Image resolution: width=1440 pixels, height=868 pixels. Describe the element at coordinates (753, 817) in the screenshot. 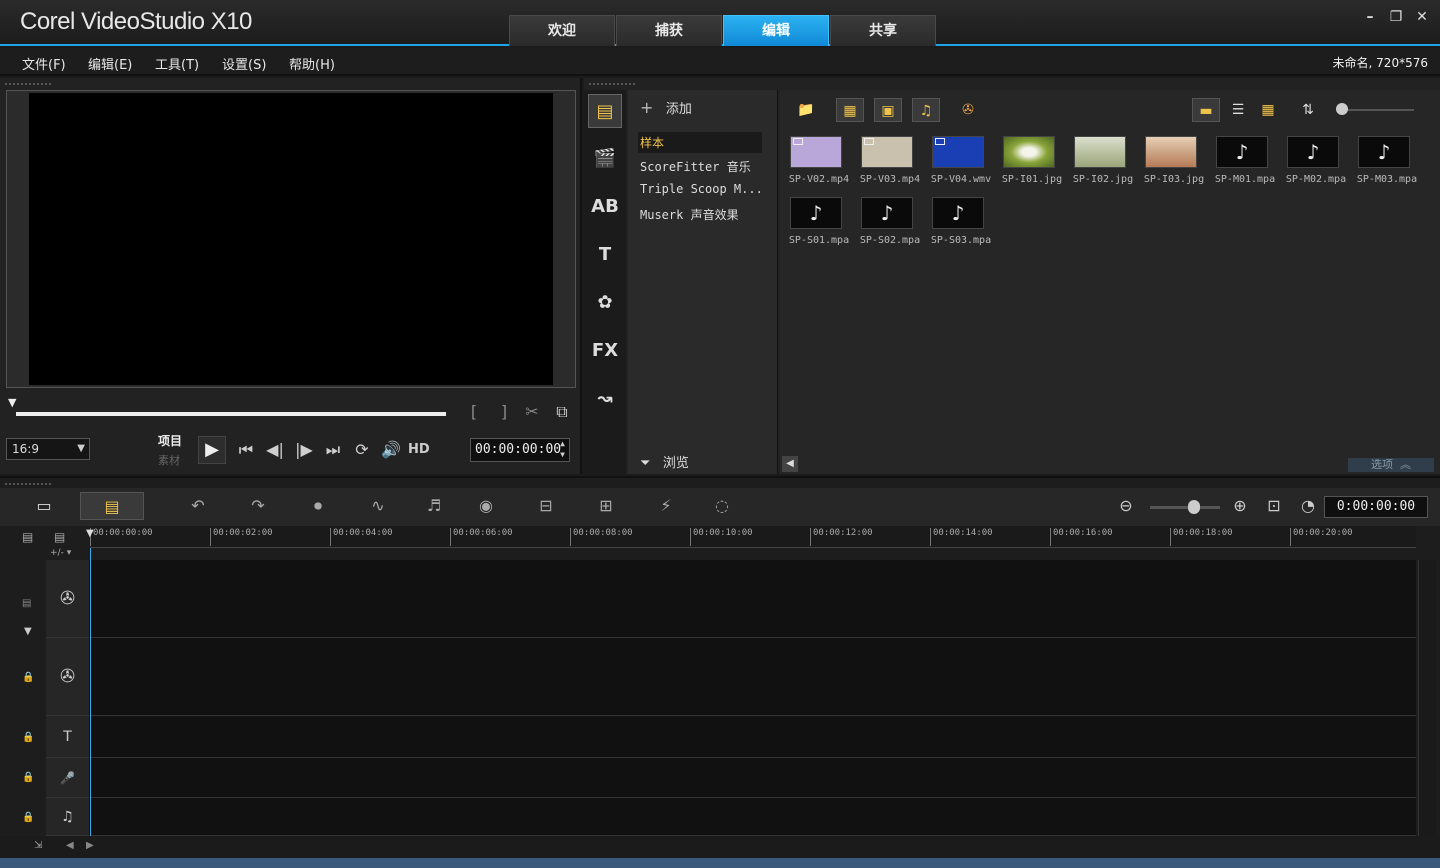

I see `music-track` at that location.